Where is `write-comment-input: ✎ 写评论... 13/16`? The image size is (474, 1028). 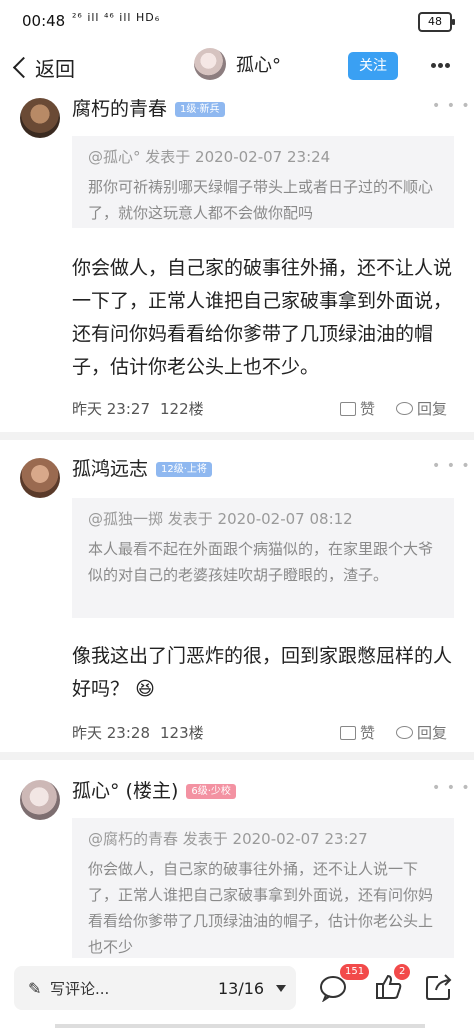
write-comment-input: ✎ 写评论... 13/16 is located at coordinates (155, 988).